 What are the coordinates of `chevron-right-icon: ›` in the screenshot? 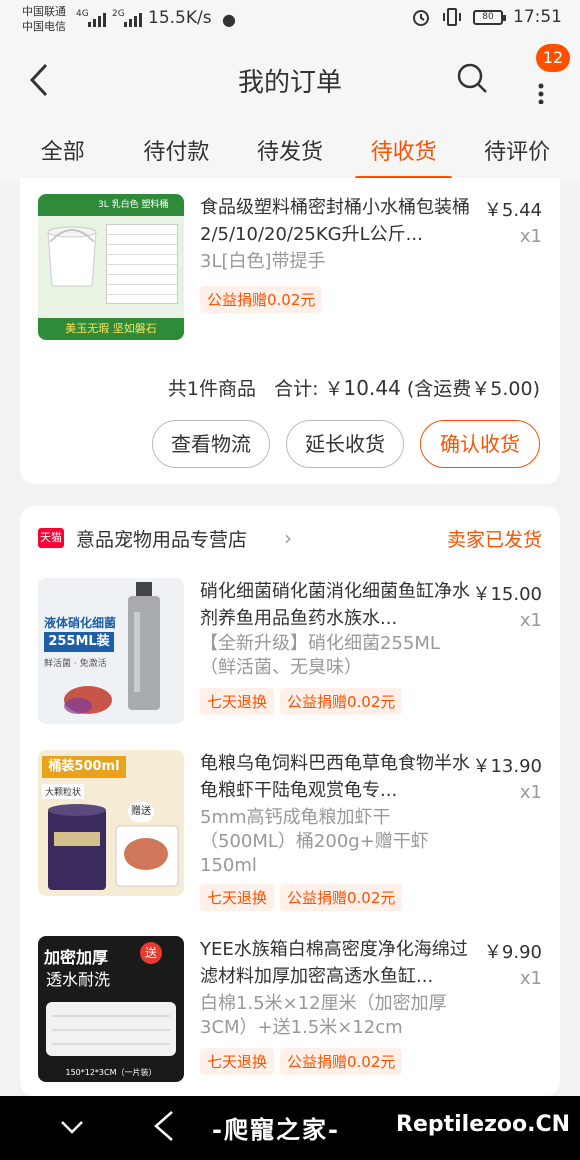 It's located at (288, 538).